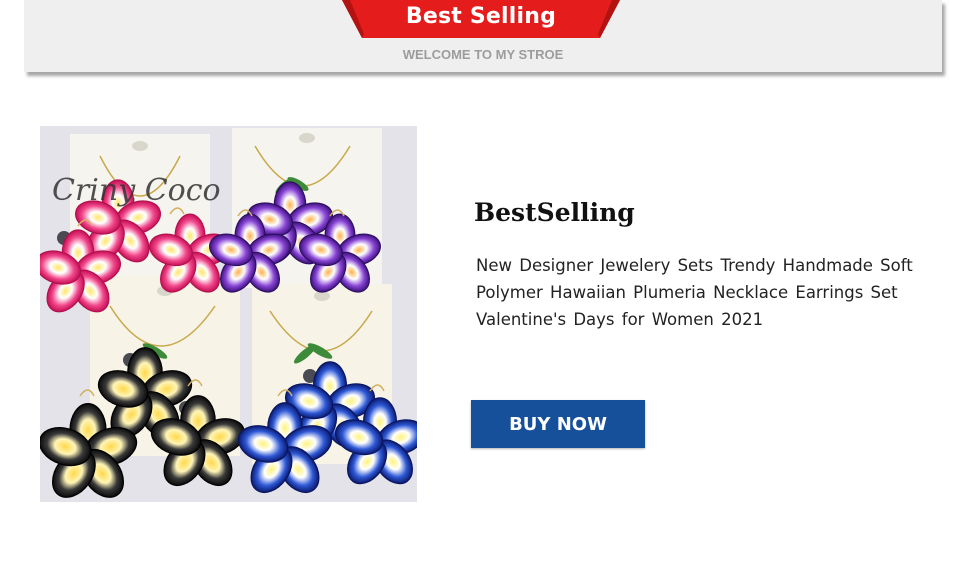  What do you see at coordinates (481, 16) in the screenshot?
I see `banner-title: Best Selling` at bounding box center [481, 16].